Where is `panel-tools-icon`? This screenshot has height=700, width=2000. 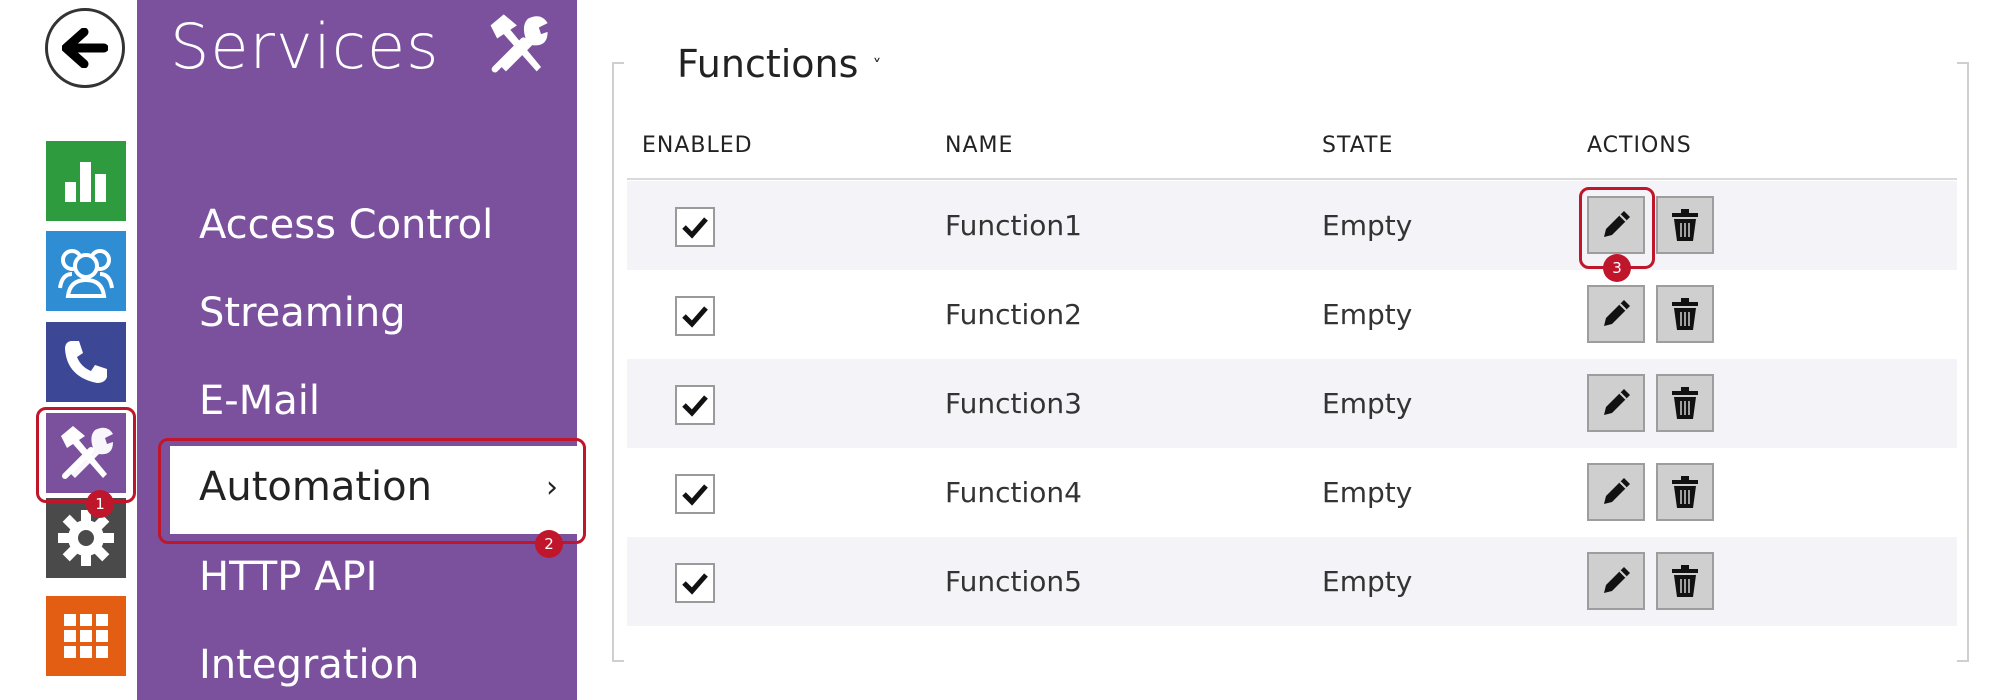
panel-tools-icon is located at coordinates (518, 46).